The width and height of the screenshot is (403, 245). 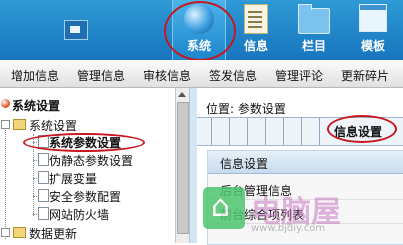 I want to click on tree-item-security-config: 安全参数配置, so click(x=85, y=196).